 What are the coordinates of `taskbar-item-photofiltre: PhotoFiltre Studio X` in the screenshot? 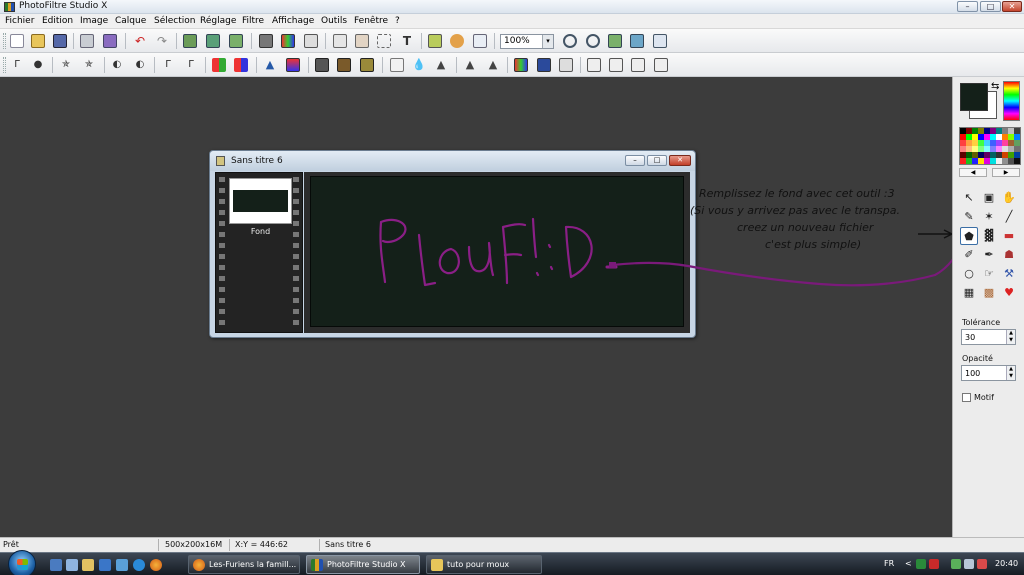 It's located at (363, 564).